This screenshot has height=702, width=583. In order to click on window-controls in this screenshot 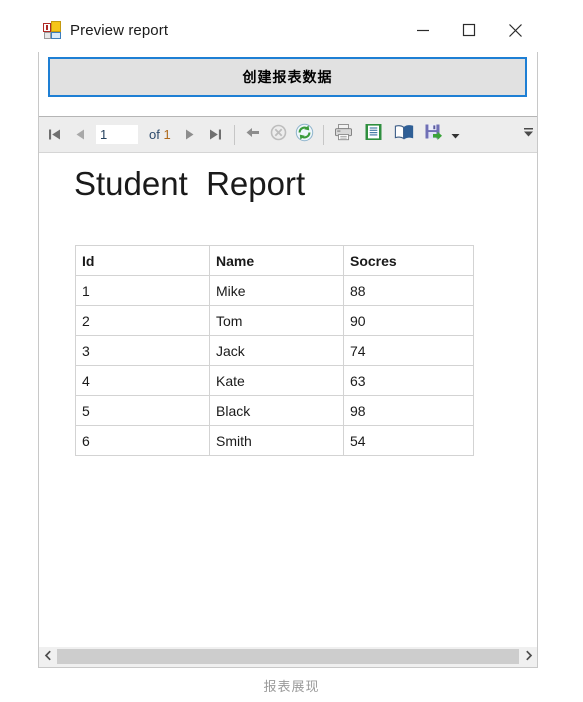, I will do `click(469, 30)`.